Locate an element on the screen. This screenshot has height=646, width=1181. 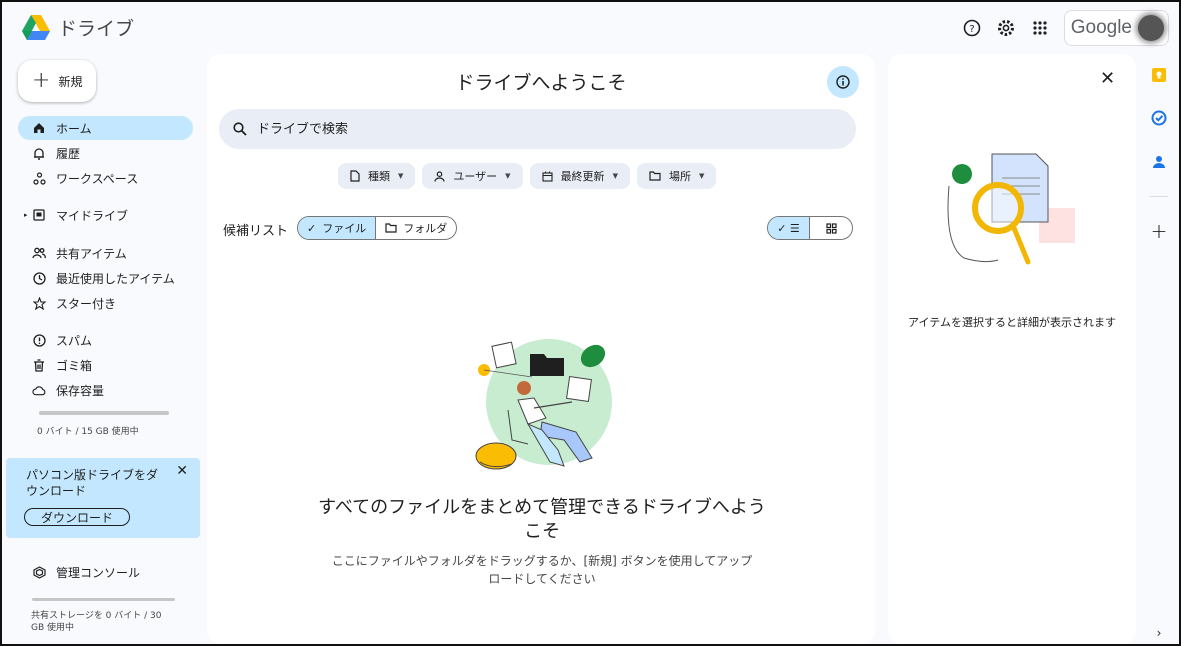
clock-icon is located at coordinates (39, 278).